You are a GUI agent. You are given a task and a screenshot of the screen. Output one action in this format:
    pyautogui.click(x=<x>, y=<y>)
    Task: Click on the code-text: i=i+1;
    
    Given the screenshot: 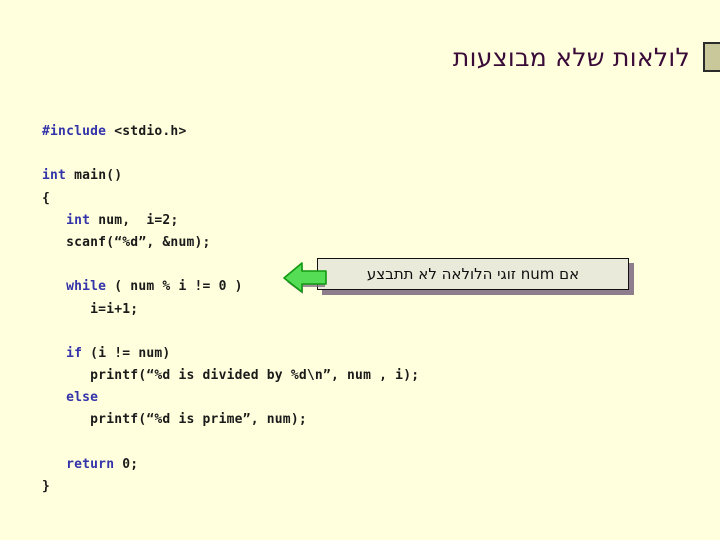 What is the action you would take?
    pyautogui.click(x=90, y=309)
    